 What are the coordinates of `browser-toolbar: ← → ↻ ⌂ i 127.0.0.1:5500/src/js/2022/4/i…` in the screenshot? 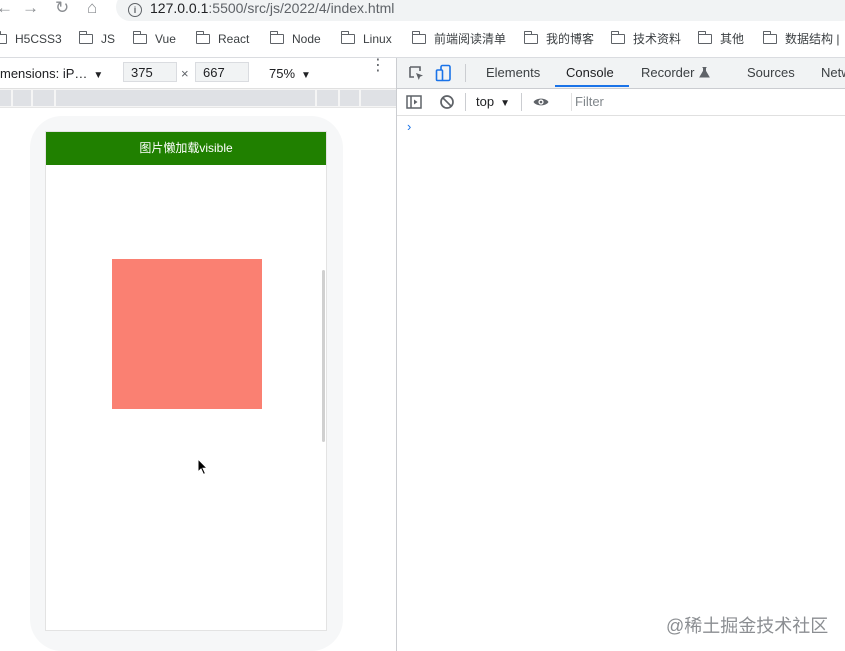 It's located at (422, 11).